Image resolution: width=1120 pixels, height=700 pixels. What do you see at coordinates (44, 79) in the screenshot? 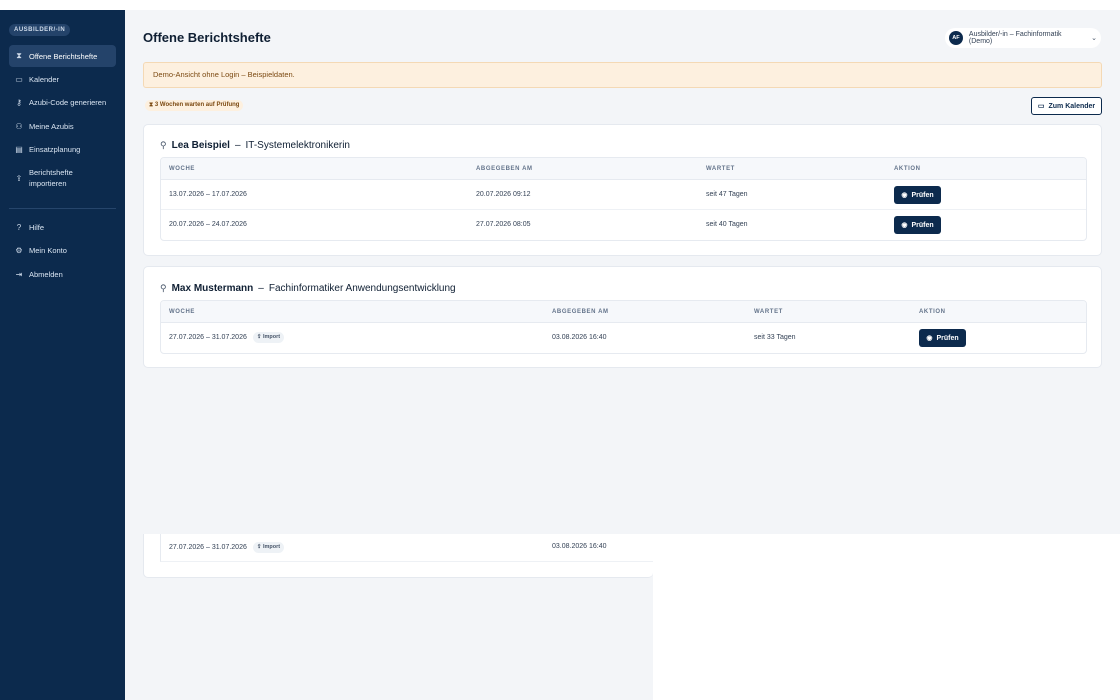
I see `sidebar-item-label: Kalender` at bounding box center [44, 79].